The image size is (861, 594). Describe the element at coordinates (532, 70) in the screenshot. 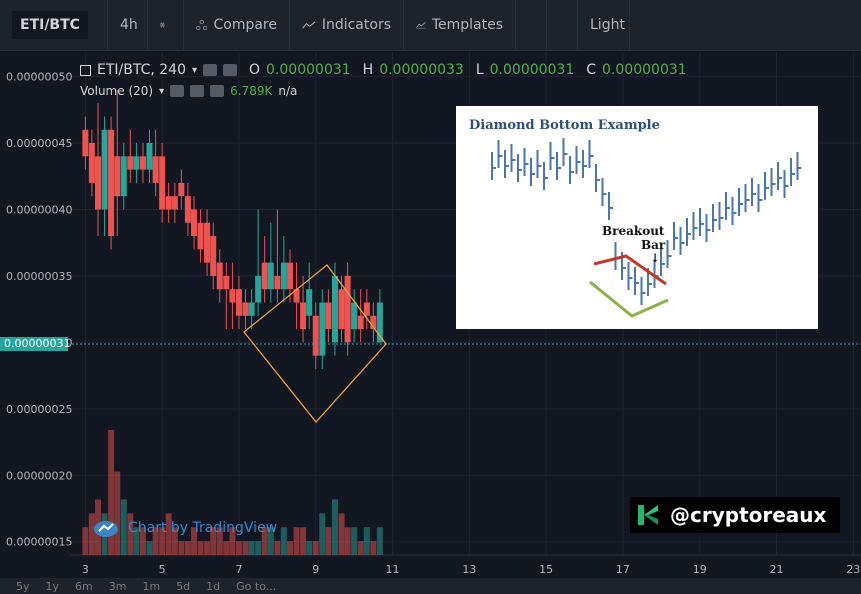

I see `low-value: 0.00000031` at that location.